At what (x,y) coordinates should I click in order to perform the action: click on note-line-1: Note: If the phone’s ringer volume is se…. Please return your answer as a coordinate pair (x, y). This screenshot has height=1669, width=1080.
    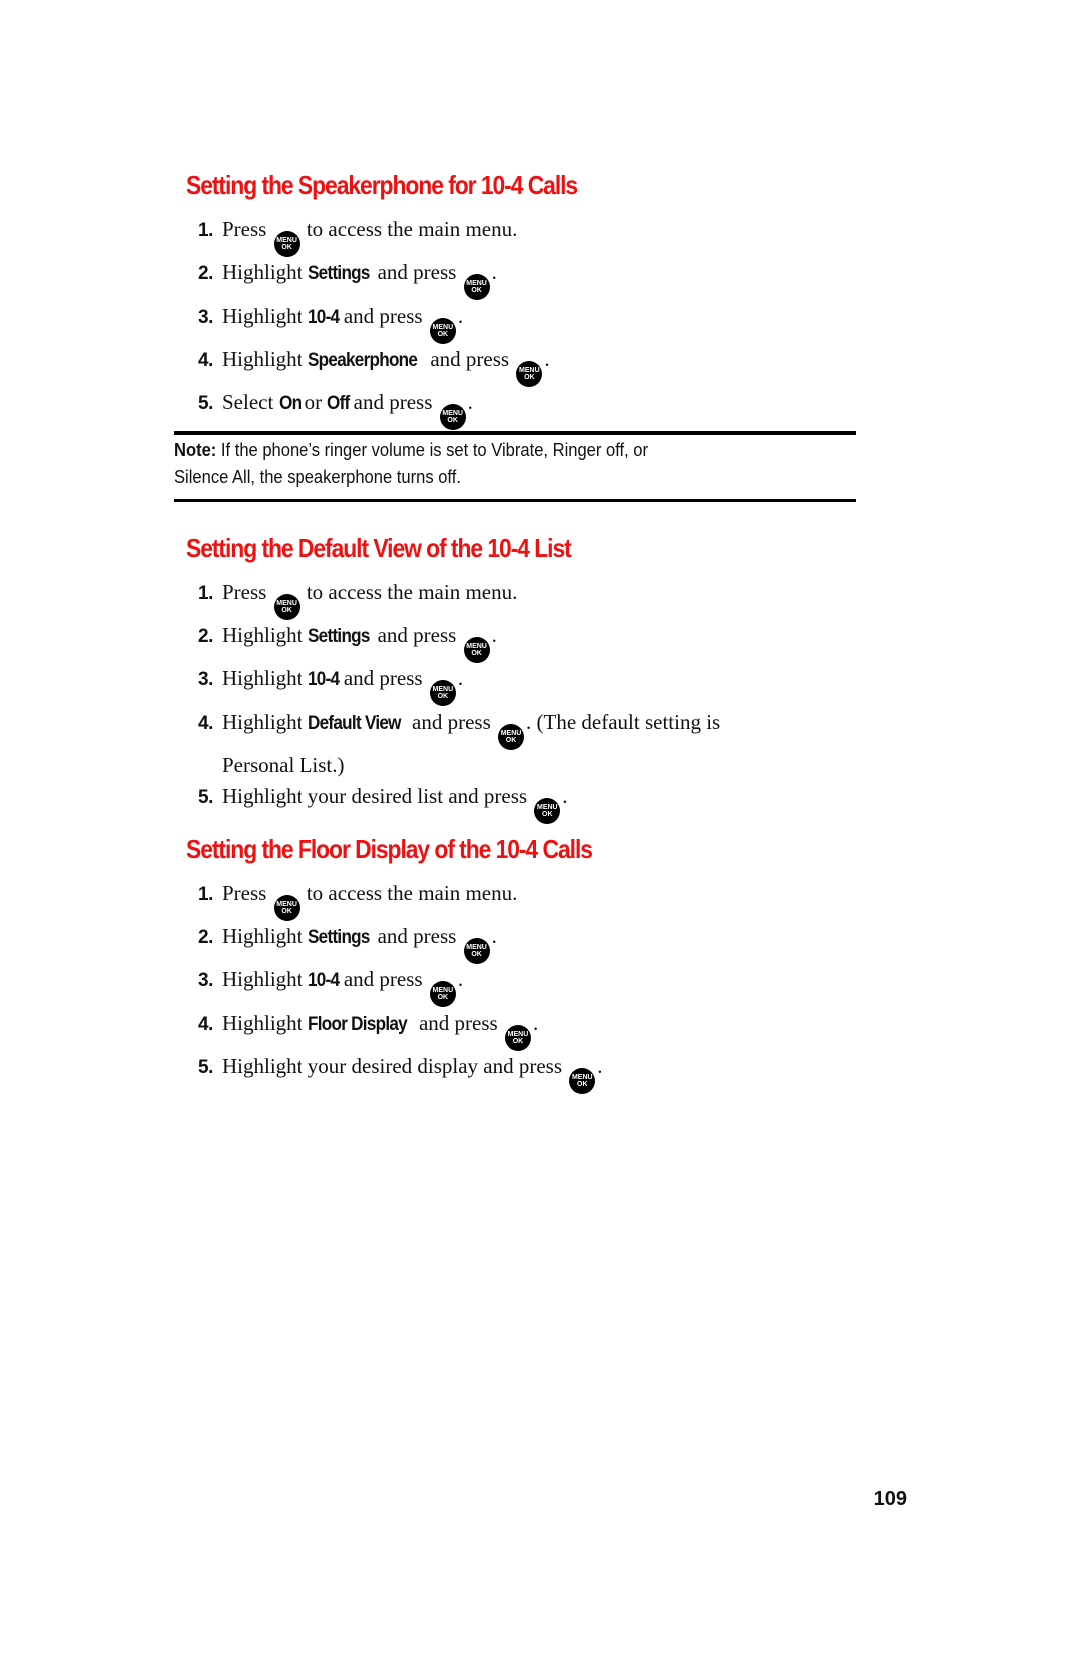
    Looking at the image, I should click on (487, 450).